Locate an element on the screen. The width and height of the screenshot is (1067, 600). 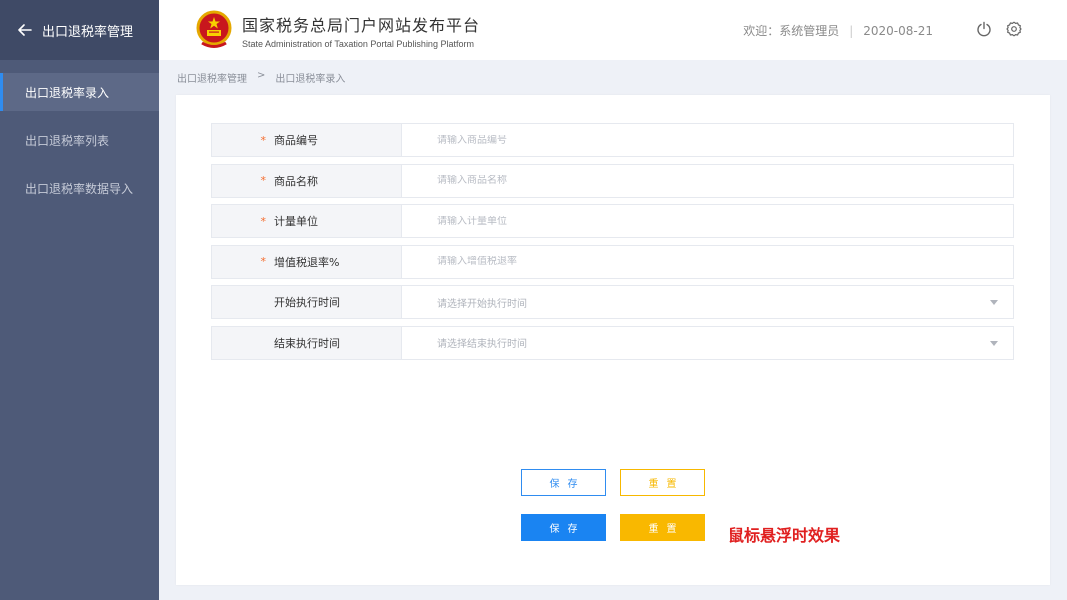
sidebar-item-label: 出口退税率数据导入 is located at coordinates (79, 188).